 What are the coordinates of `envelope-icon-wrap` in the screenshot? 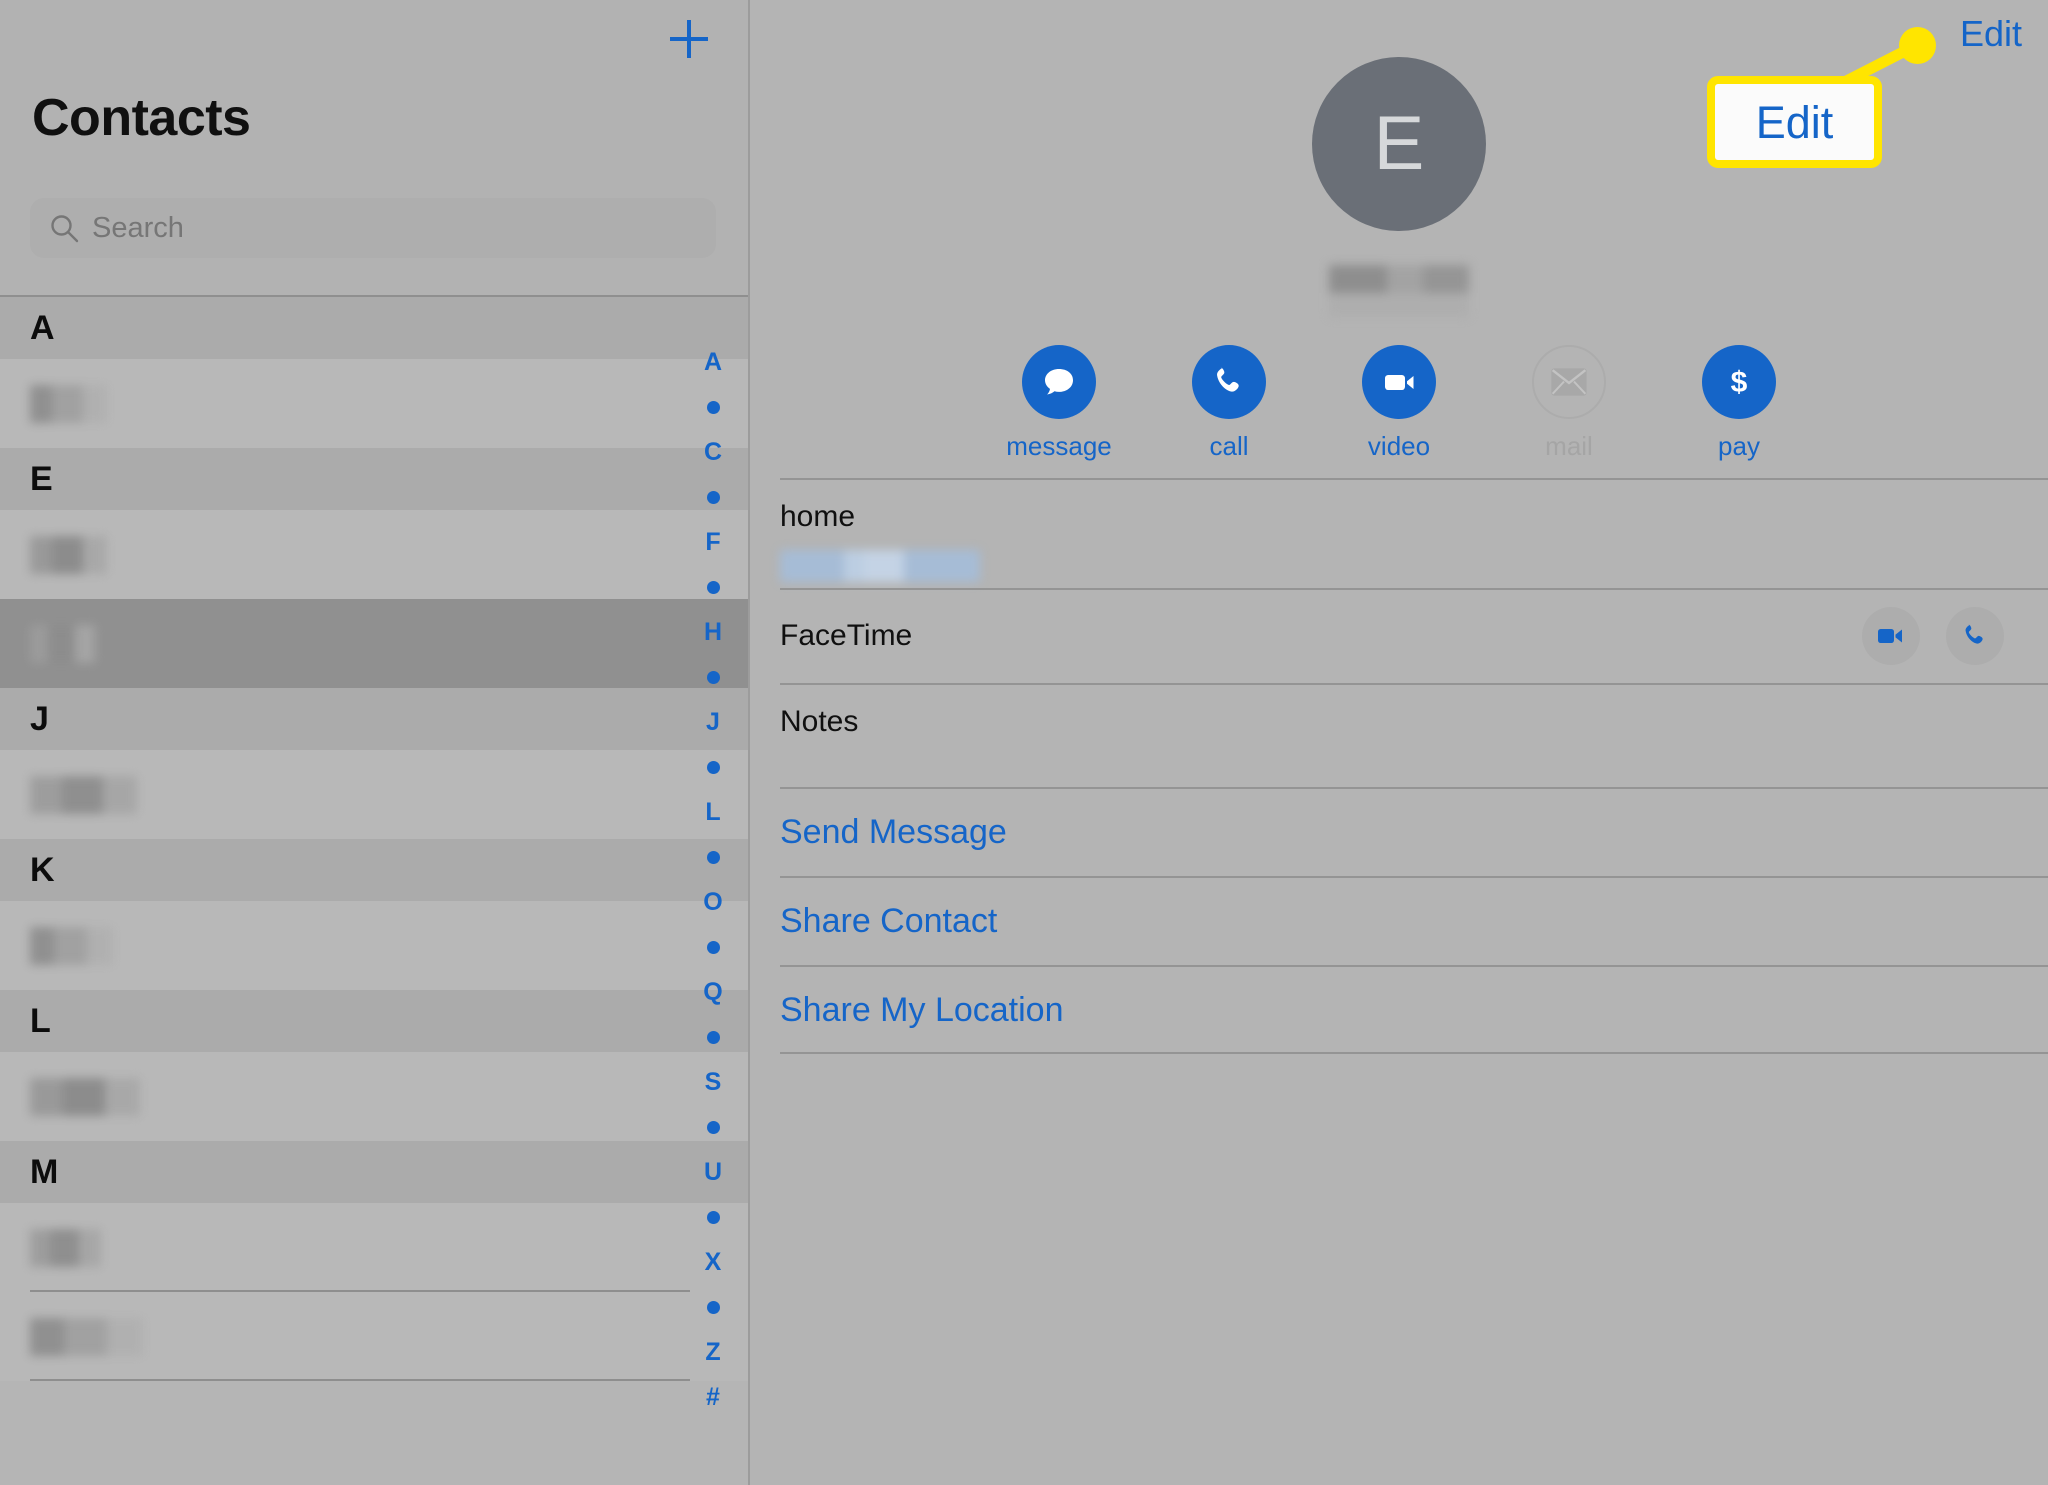 It's located at (1569, 382).